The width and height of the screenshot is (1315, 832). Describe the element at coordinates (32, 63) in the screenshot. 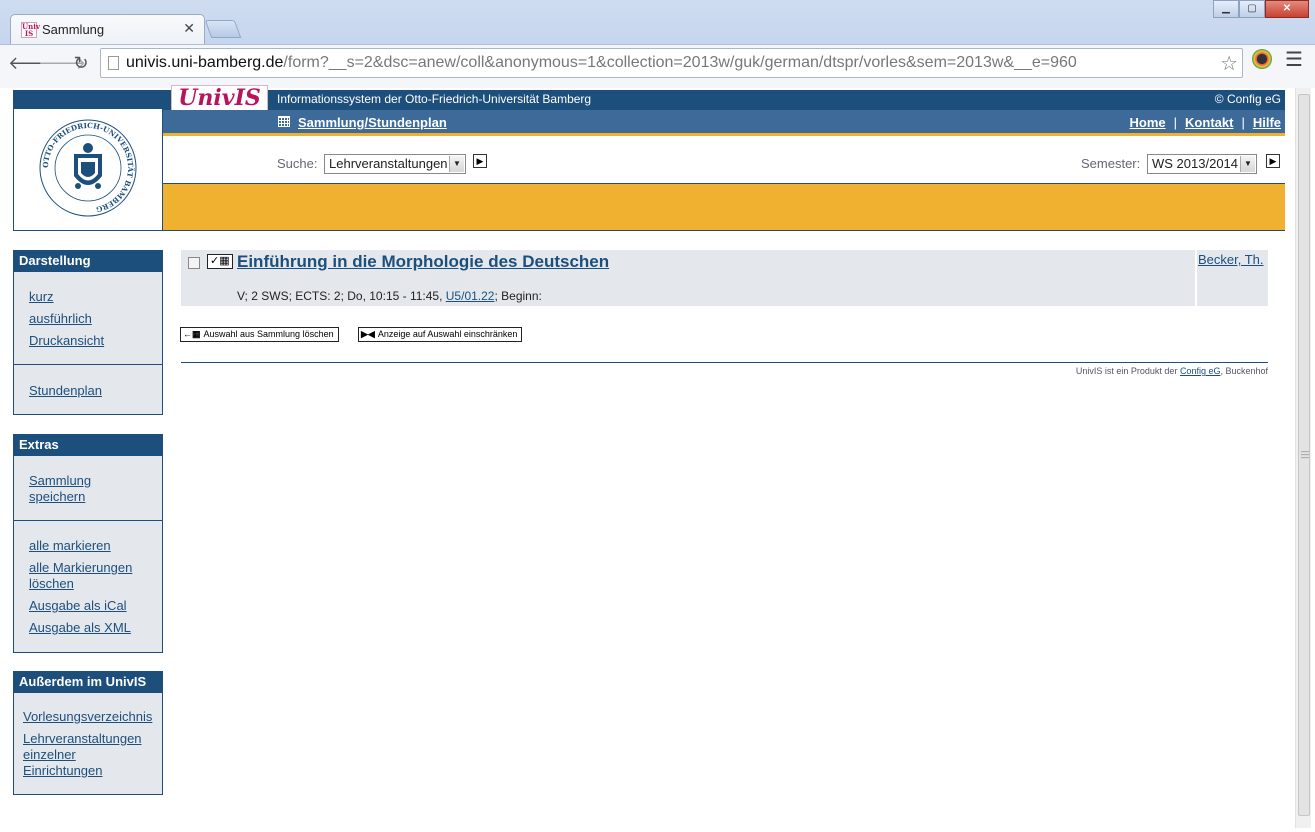

I see `back-icon: 🡐` at that location.